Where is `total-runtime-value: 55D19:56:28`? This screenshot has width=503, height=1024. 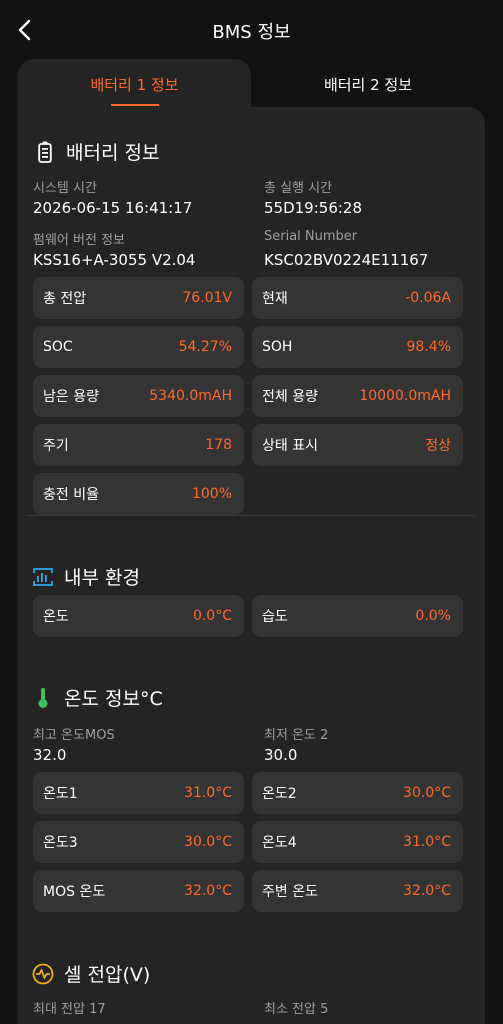 total-runtime-value: 55D19:56:28 is located at coordinates (313, 208).